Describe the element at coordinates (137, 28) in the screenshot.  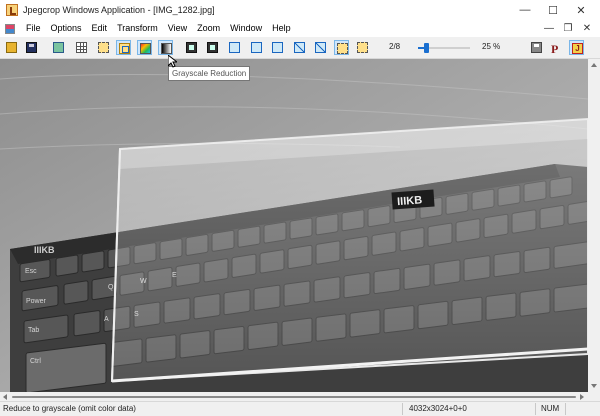
I see `menu-transform: Transform` at that location.